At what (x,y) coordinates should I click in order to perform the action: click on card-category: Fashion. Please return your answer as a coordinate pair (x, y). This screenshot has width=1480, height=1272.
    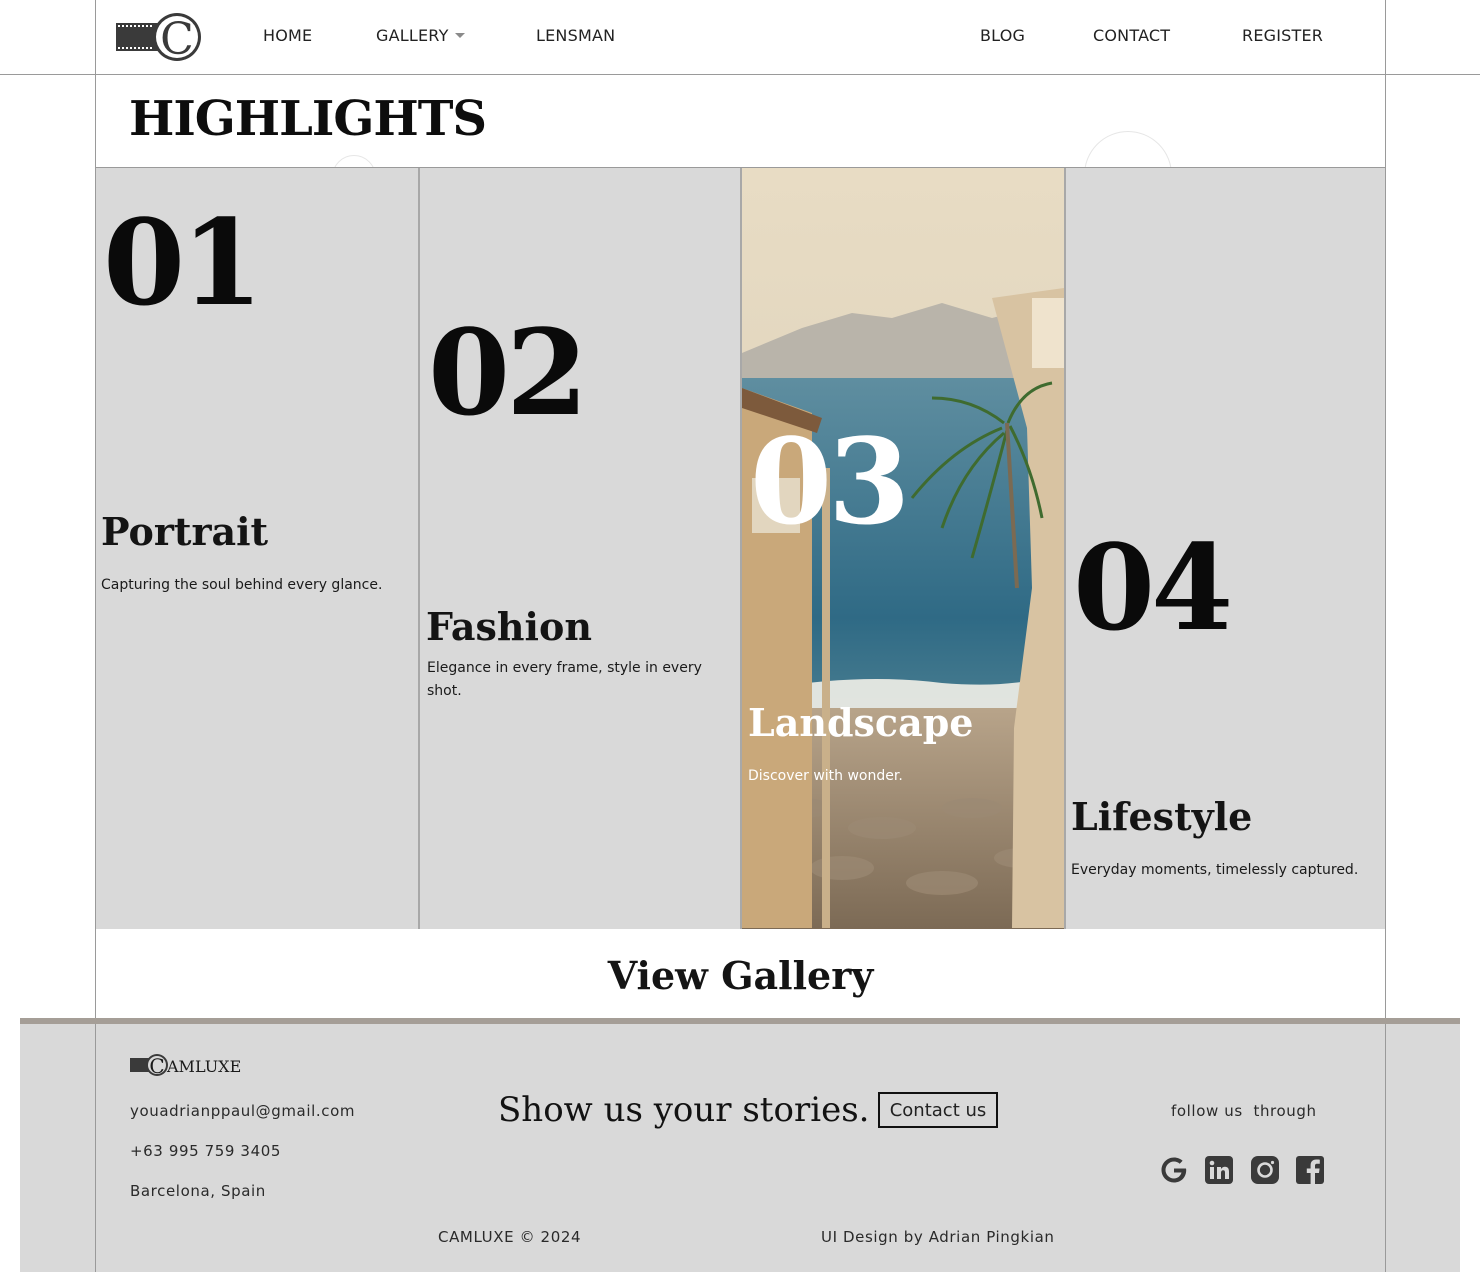
    Looking at the image, I should click on (509, 626).